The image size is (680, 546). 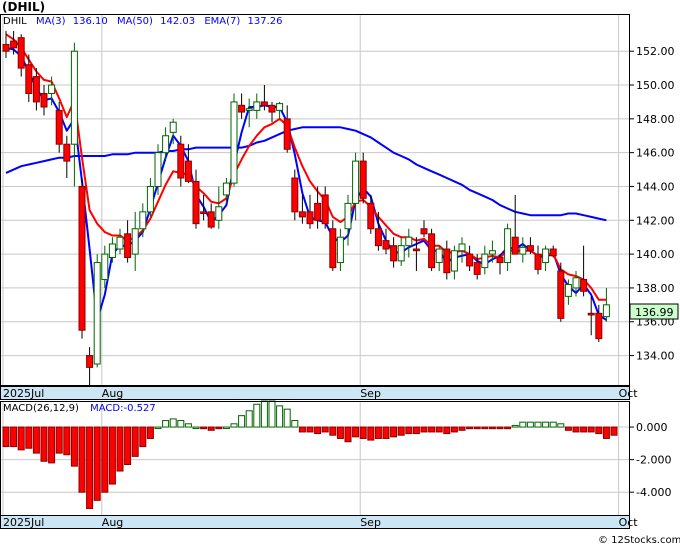 What do you see at coordinates (41, 408) in the screenshot?
I see `macd-legend-label: MACD(26,12,9)` at bounding box center [41, 408].